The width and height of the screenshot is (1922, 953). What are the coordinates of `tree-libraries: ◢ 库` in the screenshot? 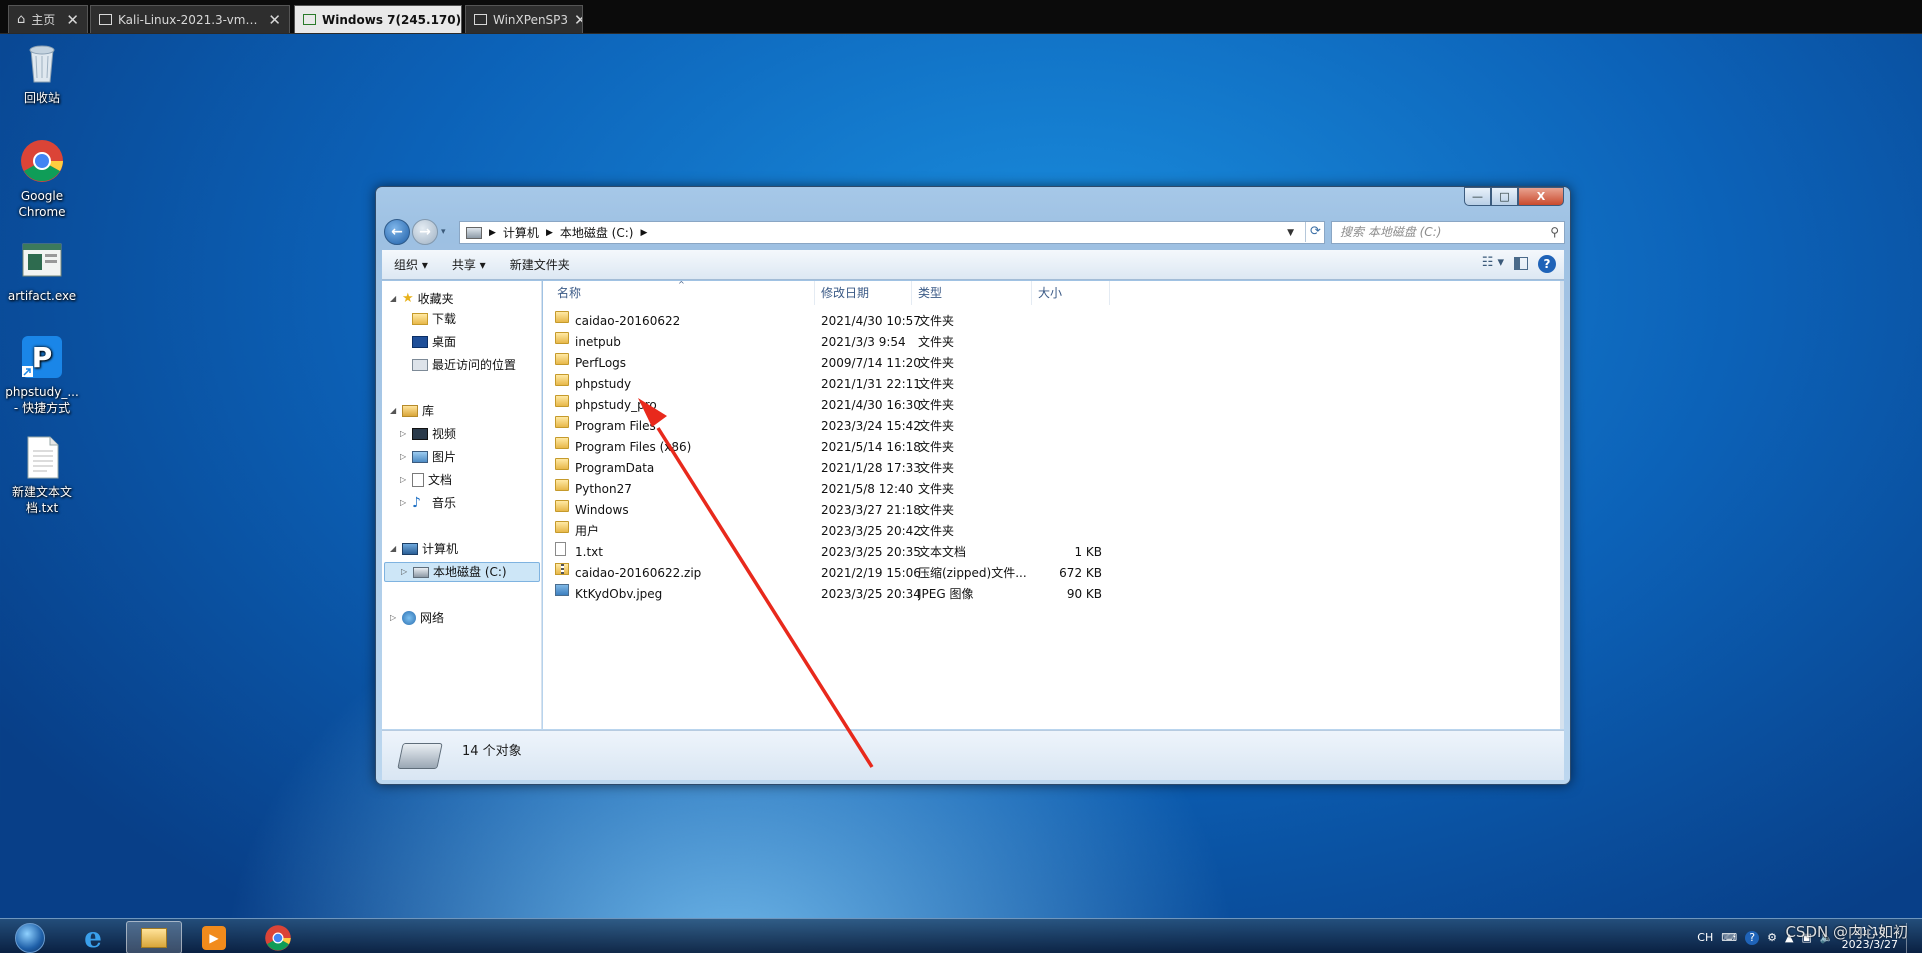 It's located at (412, 411).